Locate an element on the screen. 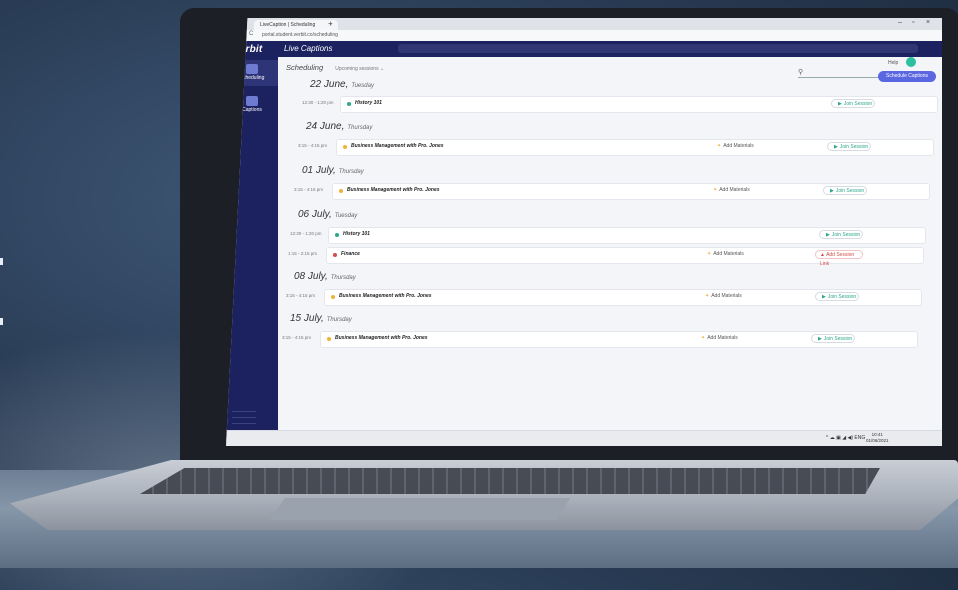 The height and width of the screenshot is (590, 958). new-tab-button: + is located at coordinates (330, 23).